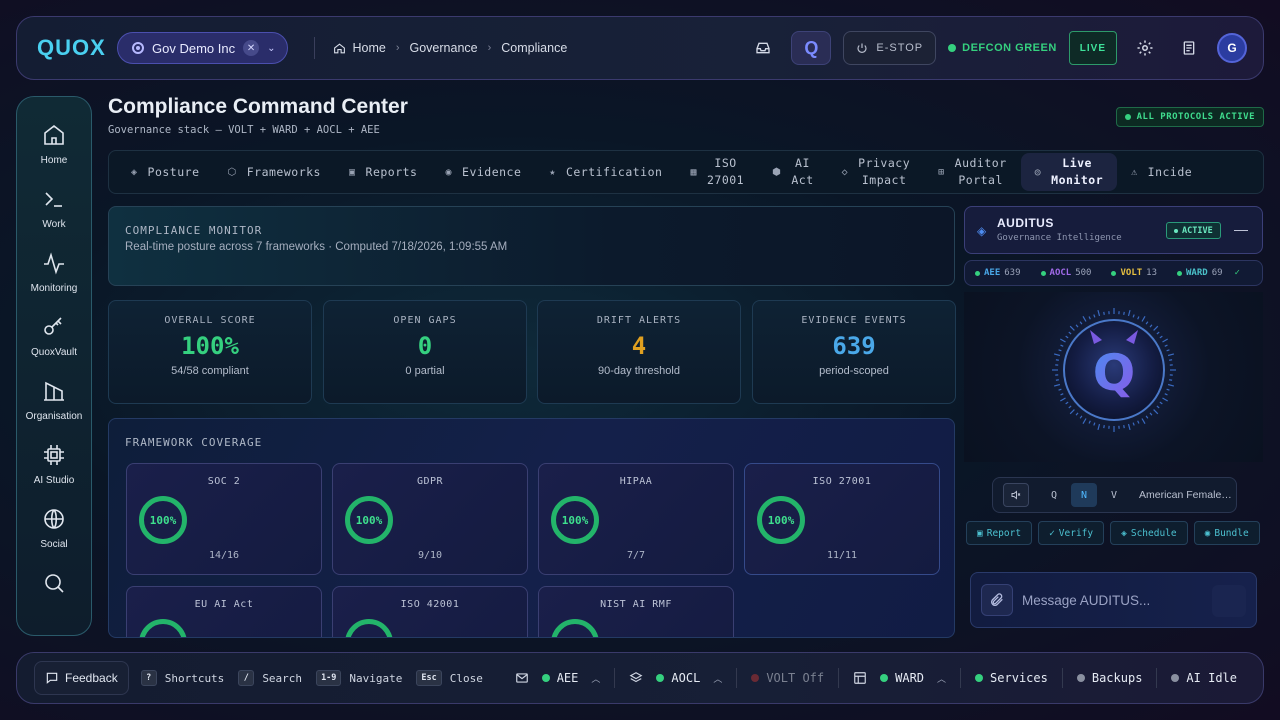  What do you see at coordinates (224, 611) in the screenshot?
I see `framework-card-eu-ai-act: EU AI Act` at bounding box center [224, 611].